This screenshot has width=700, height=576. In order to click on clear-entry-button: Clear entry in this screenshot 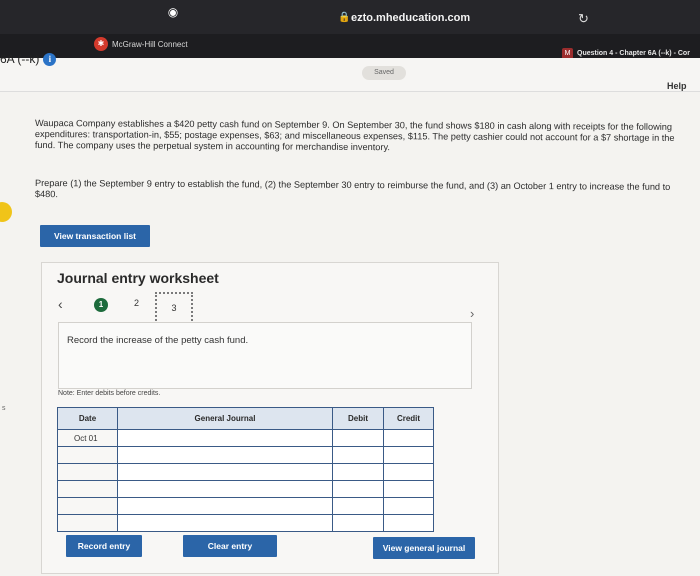, I will do `click(230, 546)`.